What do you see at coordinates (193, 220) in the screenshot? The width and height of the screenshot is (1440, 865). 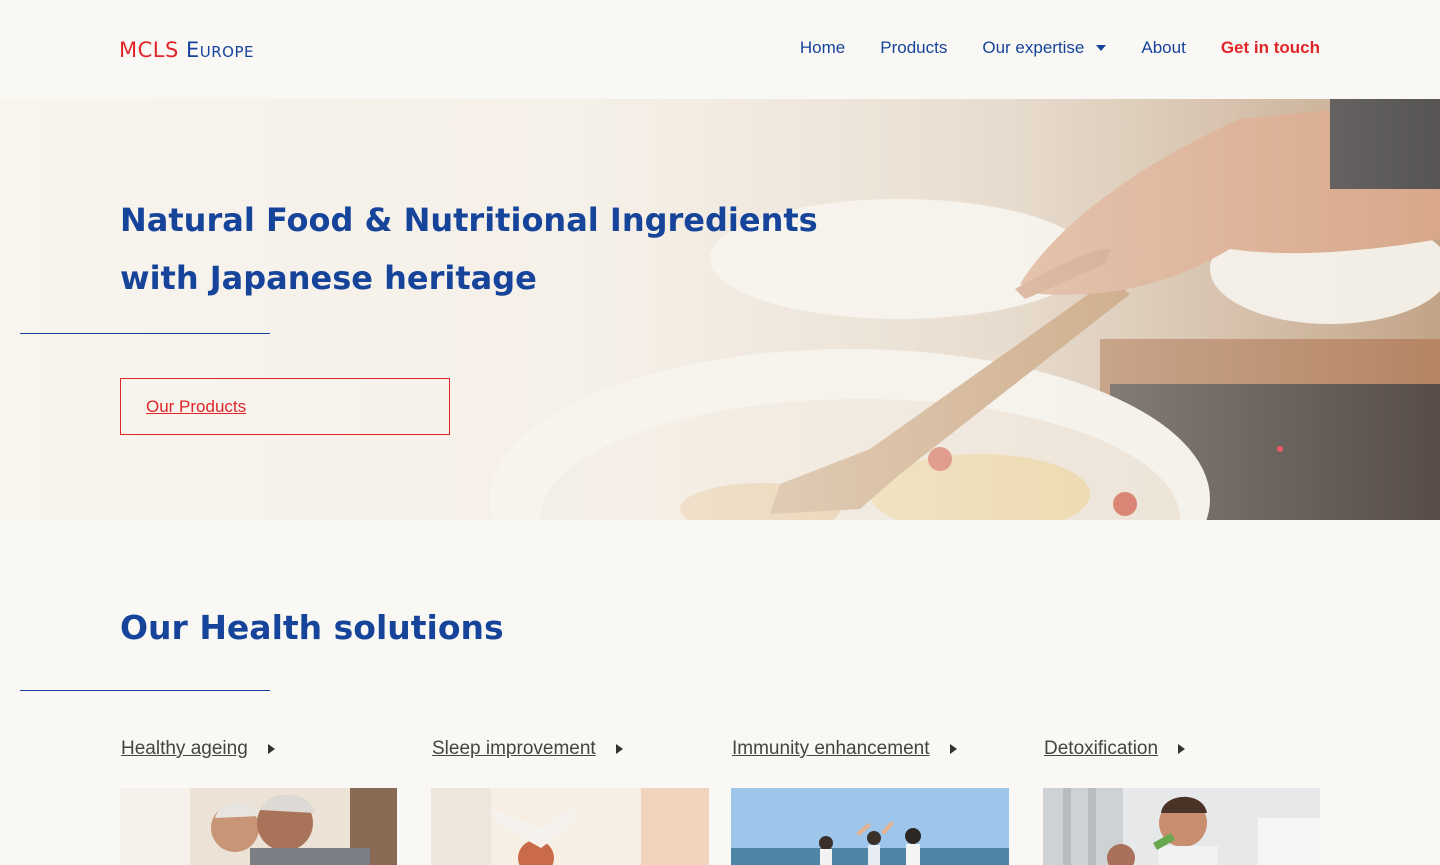 I see `hero-title-prefix: Natural` at bounding box center [193, 220].